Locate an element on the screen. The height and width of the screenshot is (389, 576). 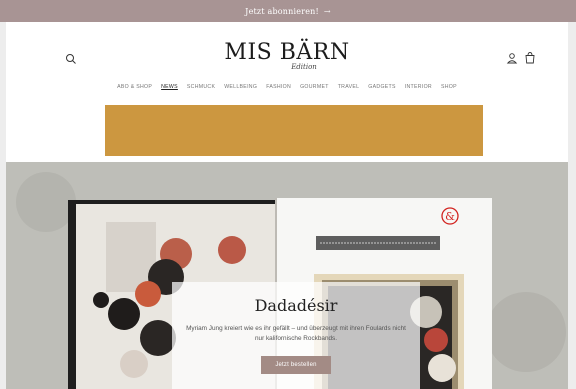
order-now-button: Jetzt bestellen is located at coordinates (296, 365).